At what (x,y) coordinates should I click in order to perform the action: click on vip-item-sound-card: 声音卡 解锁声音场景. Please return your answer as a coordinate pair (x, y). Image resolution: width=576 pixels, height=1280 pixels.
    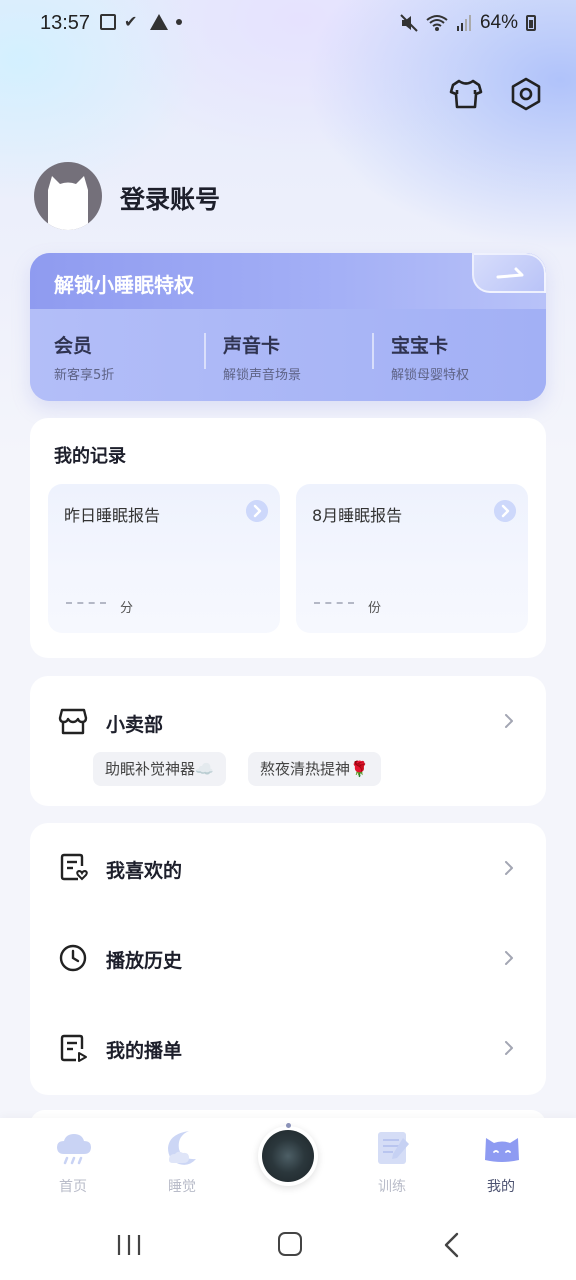
    Looking at the image, I should click on (262, 357).